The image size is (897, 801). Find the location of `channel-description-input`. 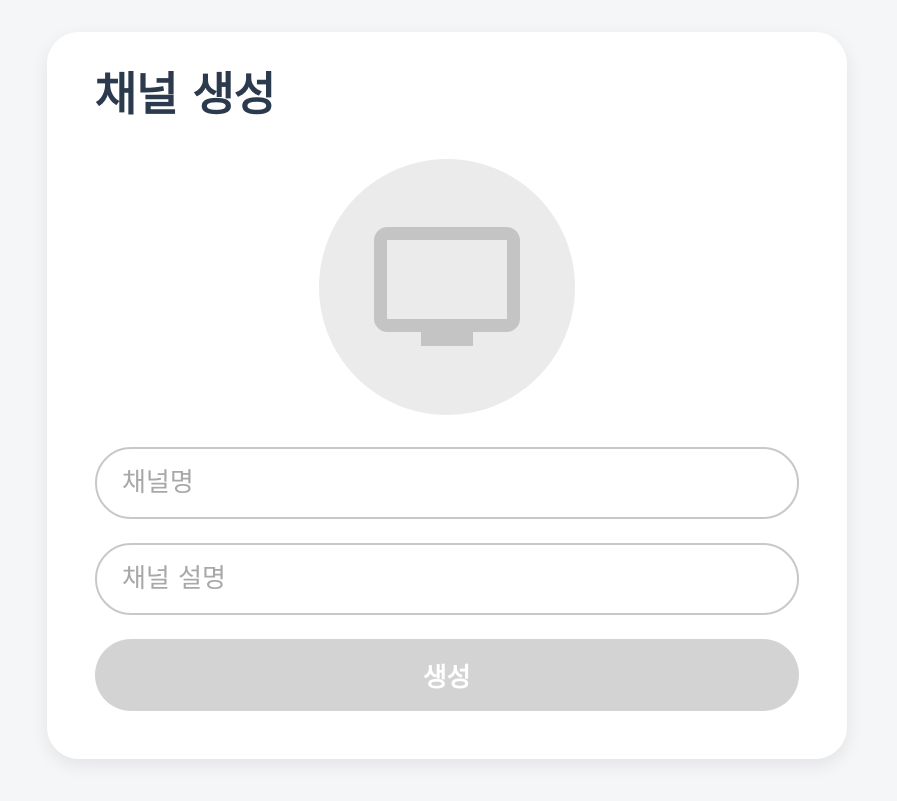

channel-description-input is located at coordinates (447, 579).